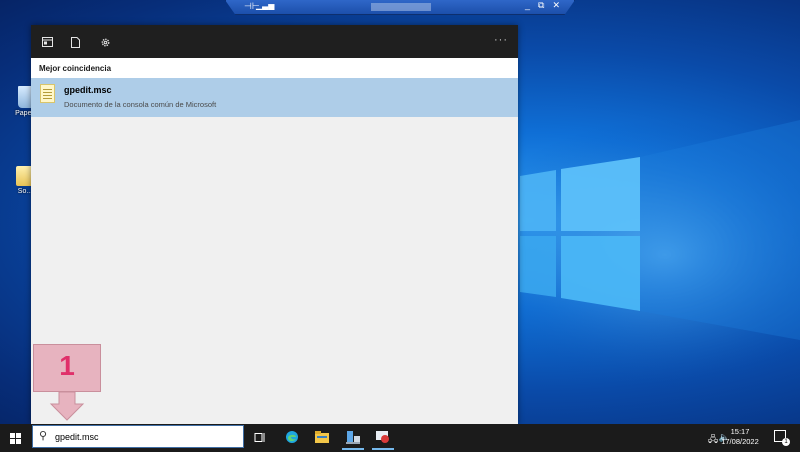 The image size is (800, 452). What do you see at coordinates (47, 93) in the screenshot?
I see `msc-file-icon` at bounding box center [47, 93].